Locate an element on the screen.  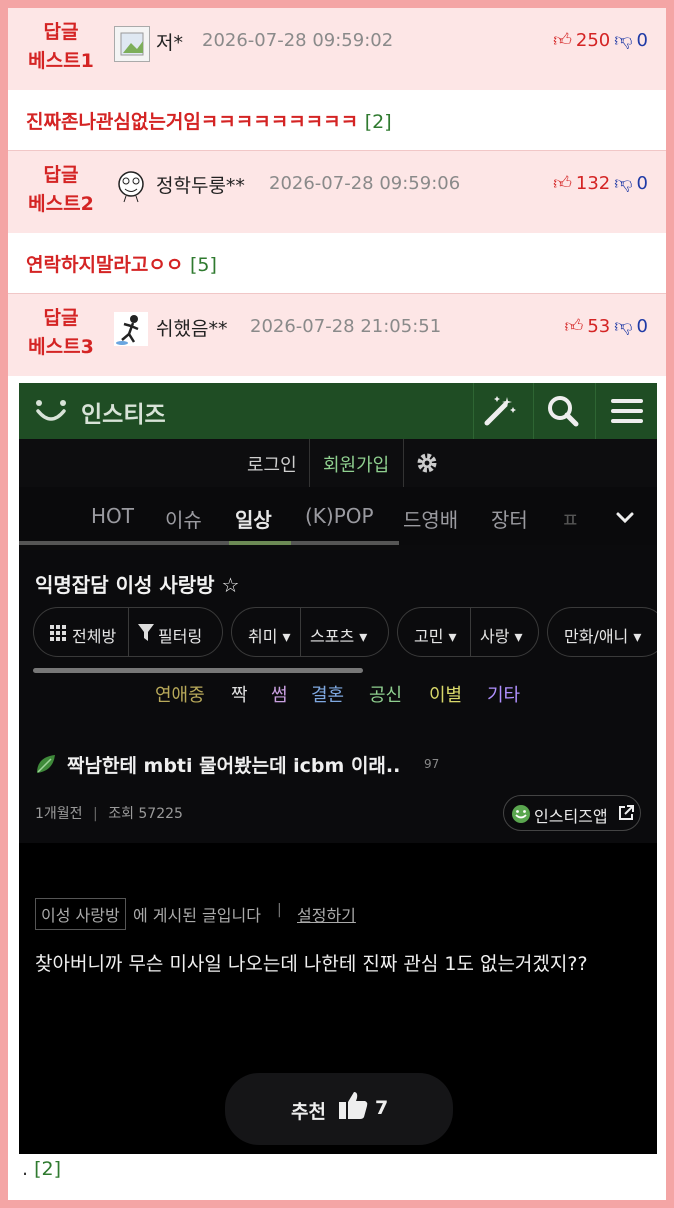
tab-daily: 일상 is located at coordinates (253, 518).